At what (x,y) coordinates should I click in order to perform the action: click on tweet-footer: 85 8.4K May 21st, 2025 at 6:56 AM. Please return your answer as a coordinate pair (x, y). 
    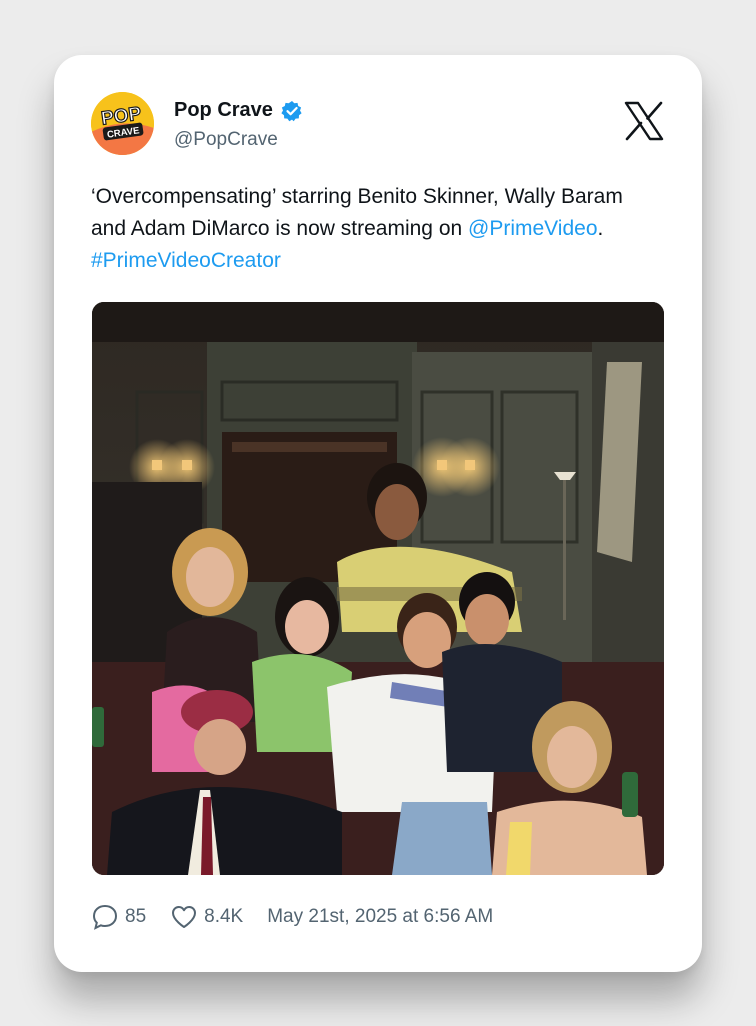
    Looking at the image, I should click on (292, 917).